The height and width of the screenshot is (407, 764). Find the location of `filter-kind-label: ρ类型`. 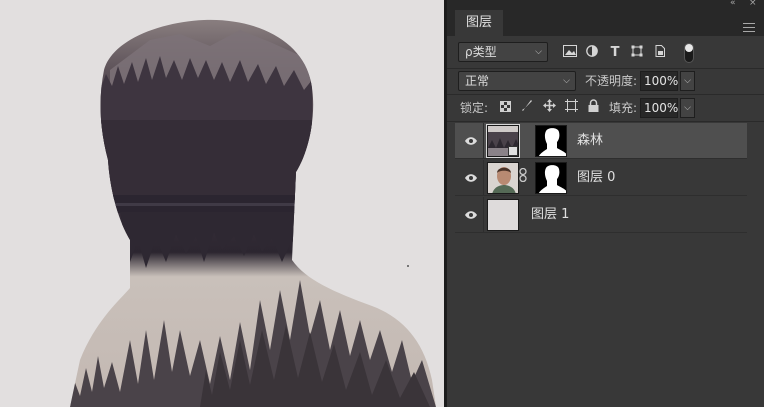

filter-kind-label: ρ类型 is located at coordinates (481, 52).